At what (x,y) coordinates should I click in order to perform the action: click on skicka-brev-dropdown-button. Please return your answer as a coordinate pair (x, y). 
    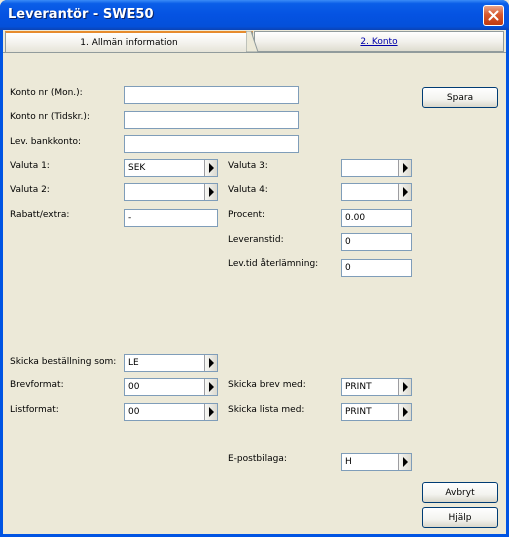
    Looking at the image, I should click on (404, 387).